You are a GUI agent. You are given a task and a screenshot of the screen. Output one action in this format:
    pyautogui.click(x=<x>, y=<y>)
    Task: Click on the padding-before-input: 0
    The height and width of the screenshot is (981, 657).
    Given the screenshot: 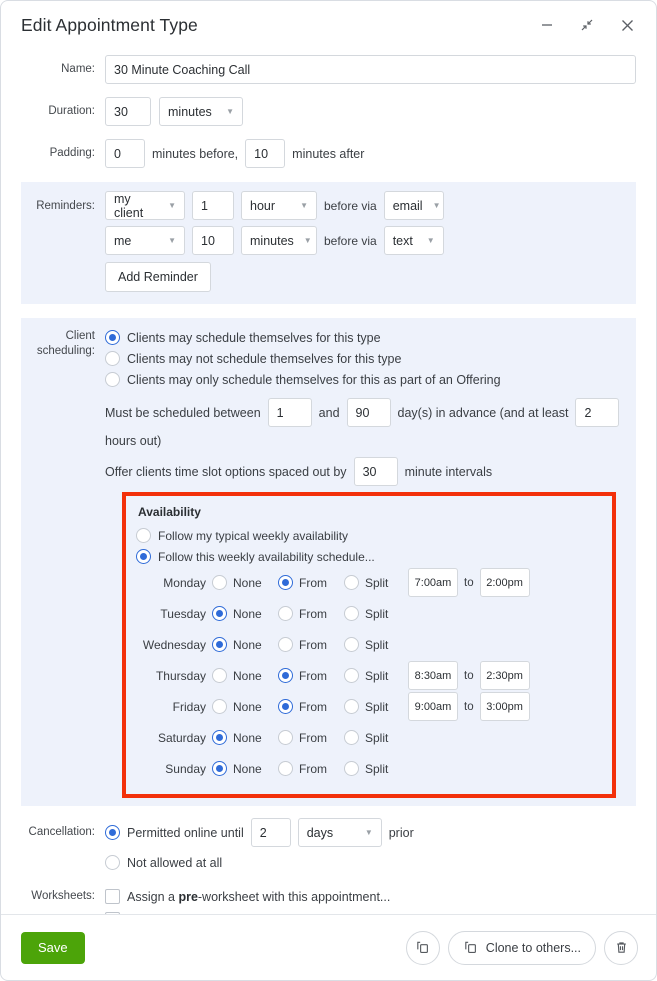 What is the action you would take?
    pyautogui.click(x=125, y=153)
    